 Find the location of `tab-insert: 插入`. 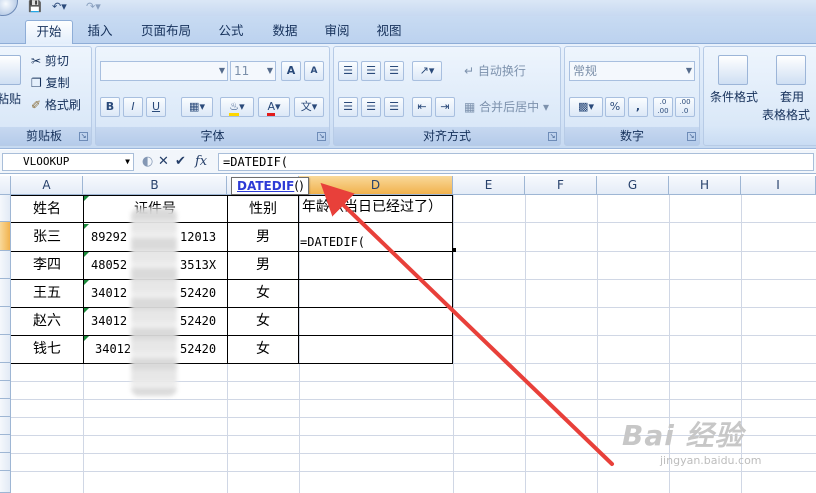

tab-insert: 插入 is located at coordinates (100, 32).